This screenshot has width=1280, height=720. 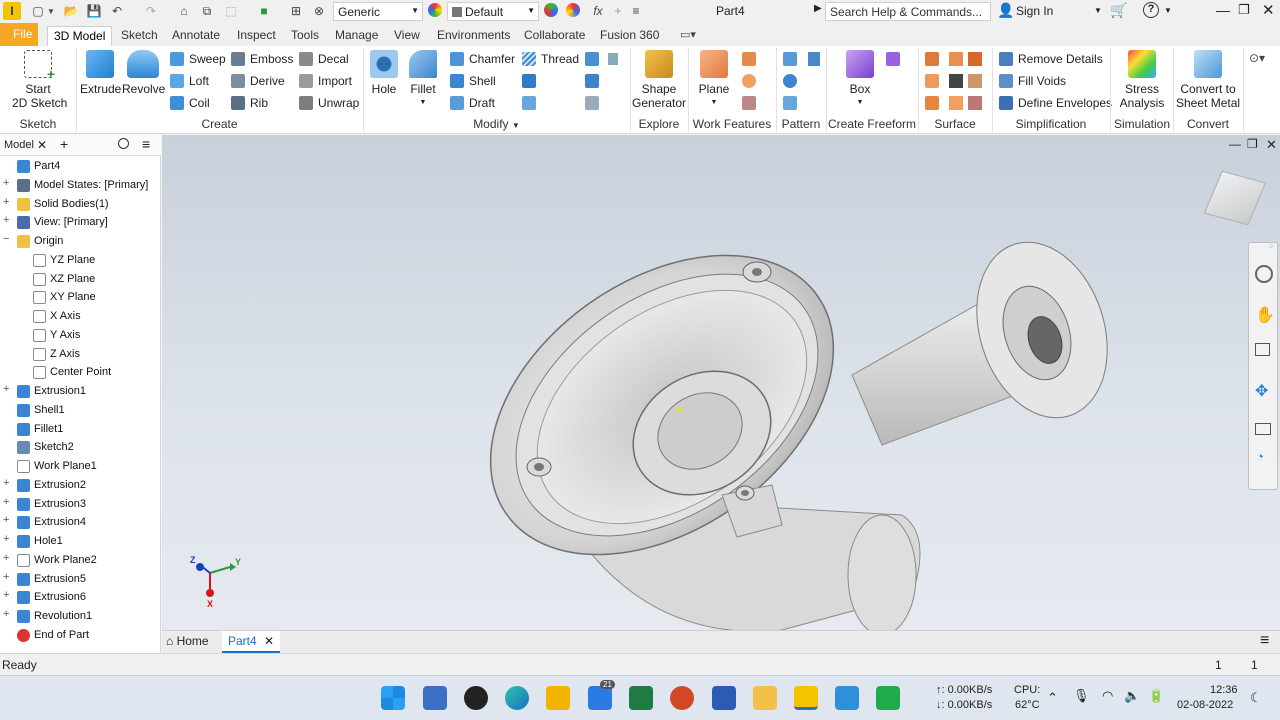 I want to click on excel-icon, so click(x=641, y=698).